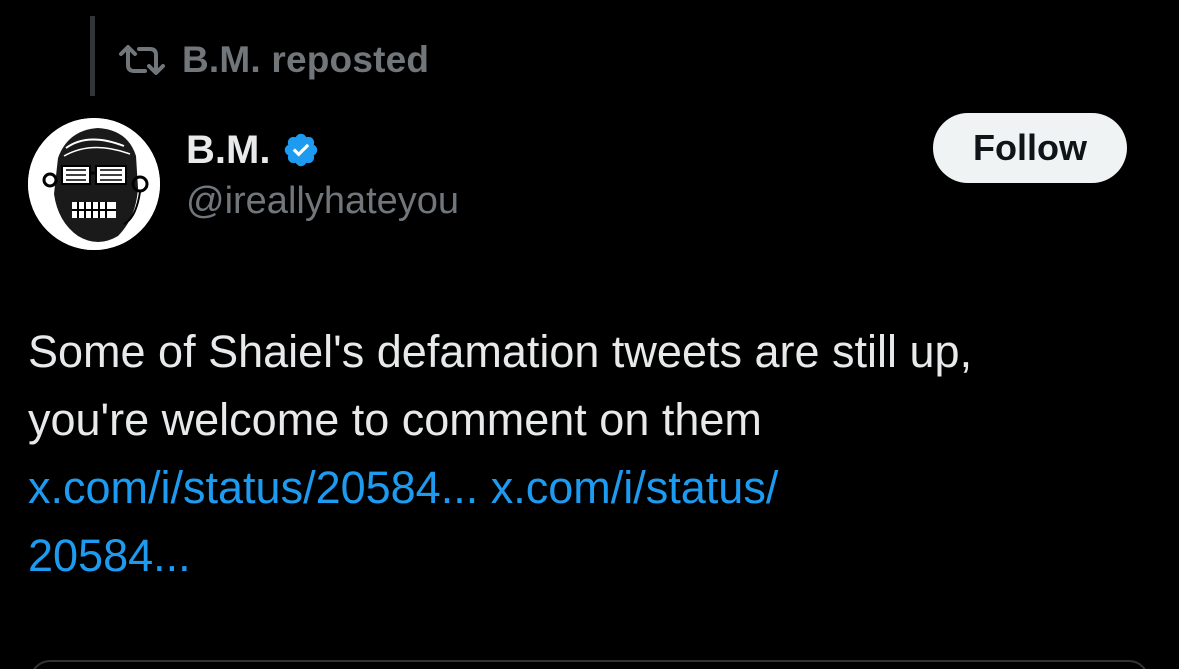  I want to click on avatar, so click(94, 184).